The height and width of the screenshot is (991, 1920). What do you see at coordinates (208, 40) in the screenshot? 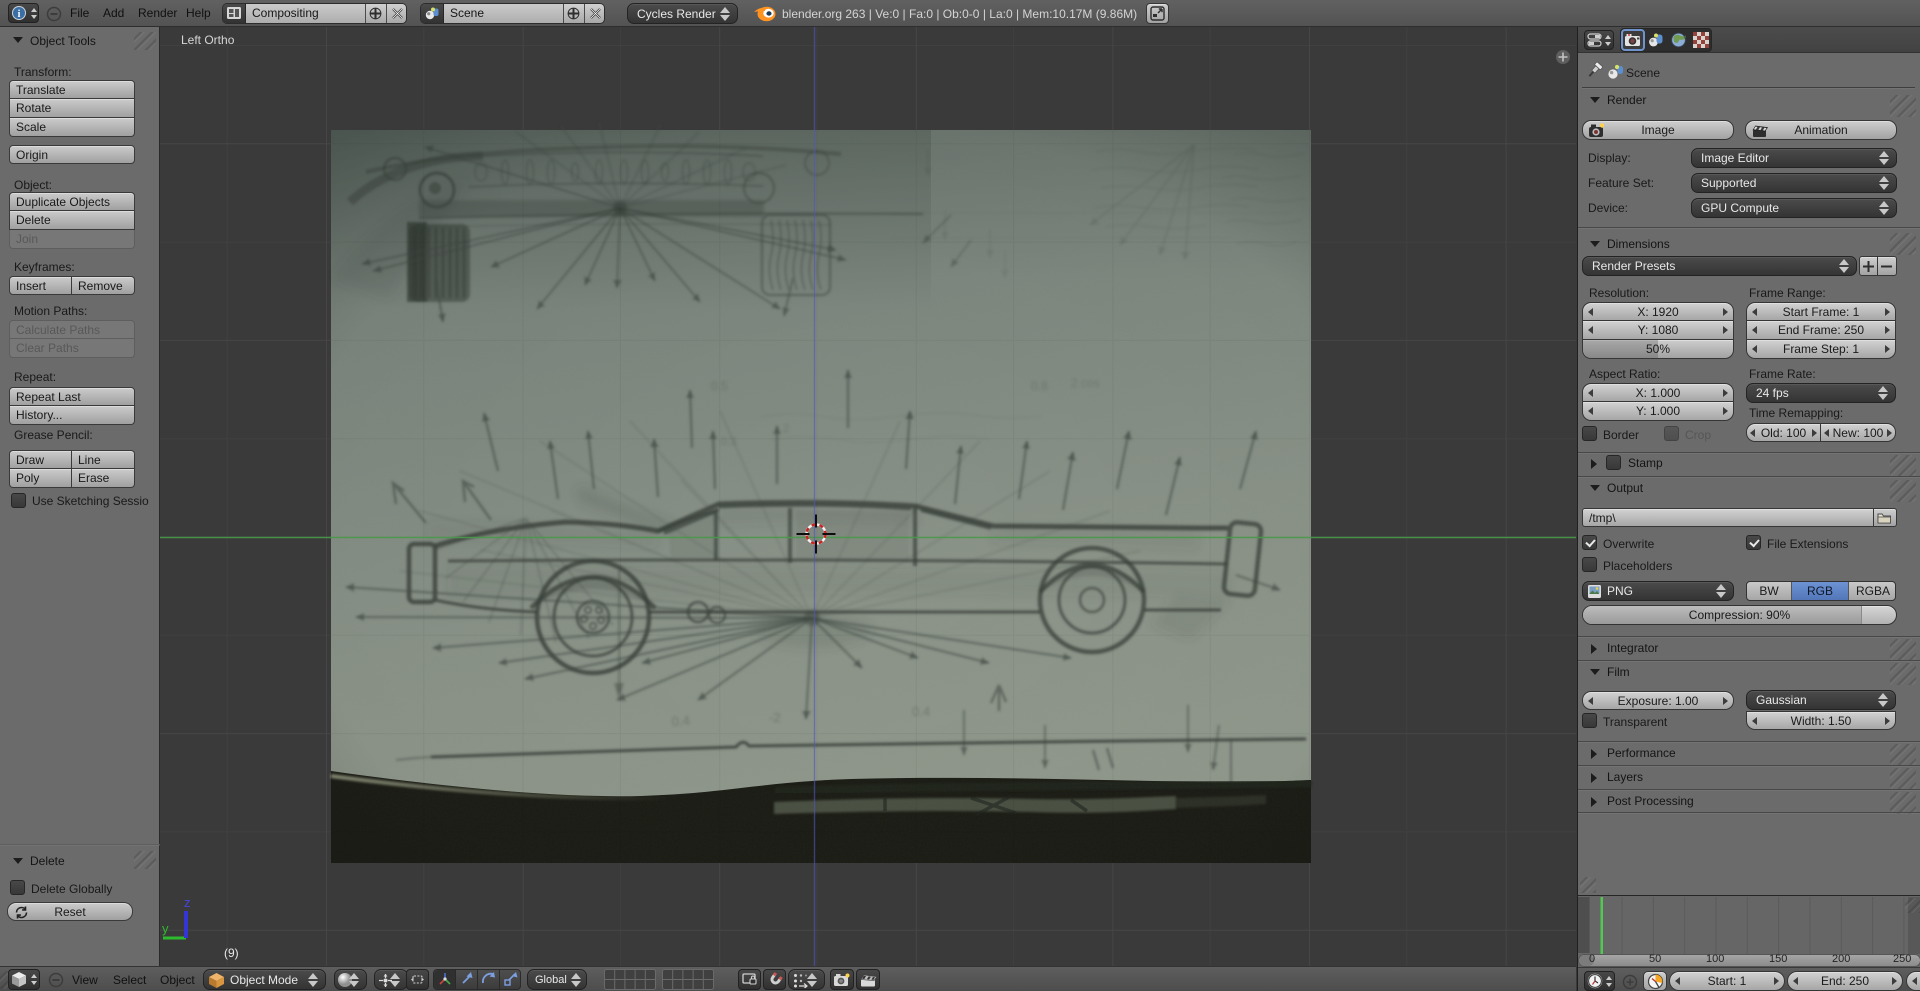
I see `svg-text: Left Ortho` at bounding box center [208, 40].